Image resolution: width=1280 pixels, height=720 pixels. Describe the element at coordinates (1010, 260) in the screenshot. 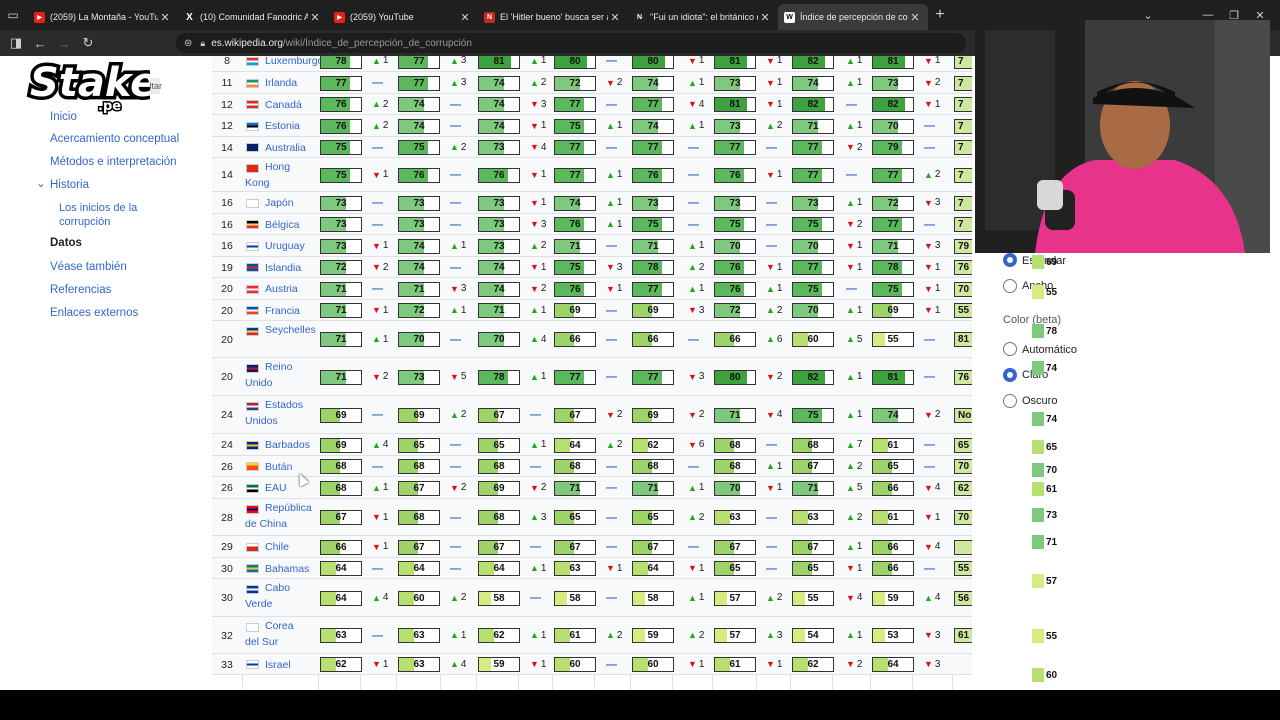

I see `radio-estandar` at that location.